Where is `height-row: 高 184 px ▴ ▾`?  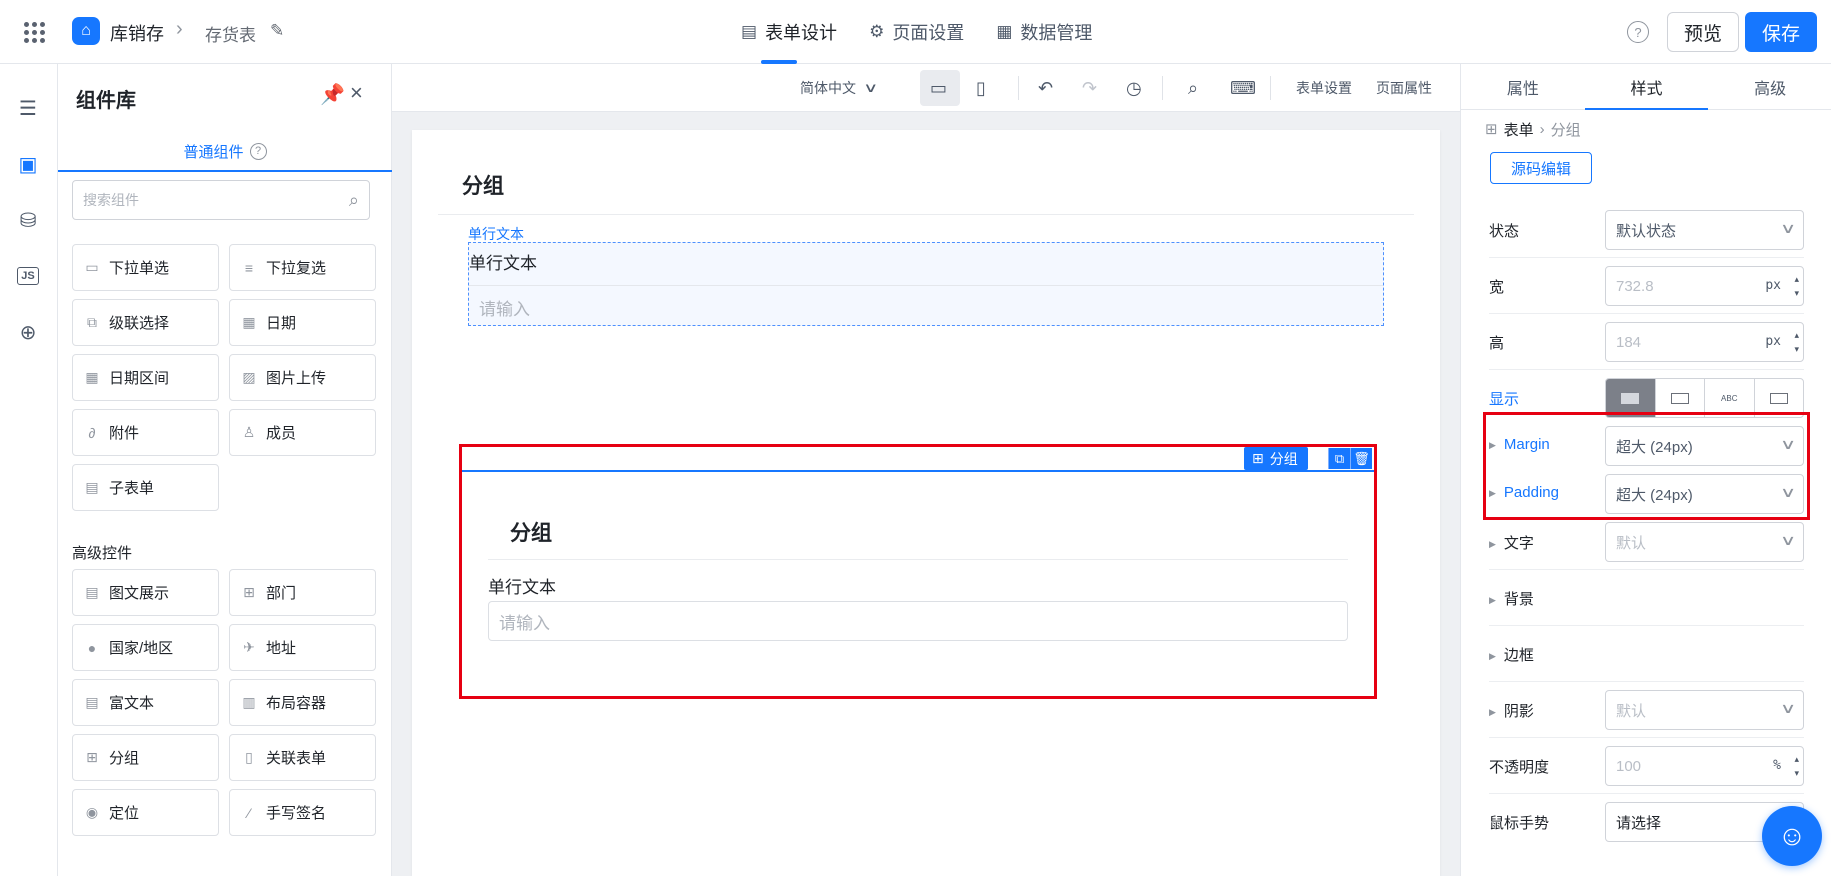
height-row: 高 184 px ▴ ▾ is located at coordinates (1646, 342).